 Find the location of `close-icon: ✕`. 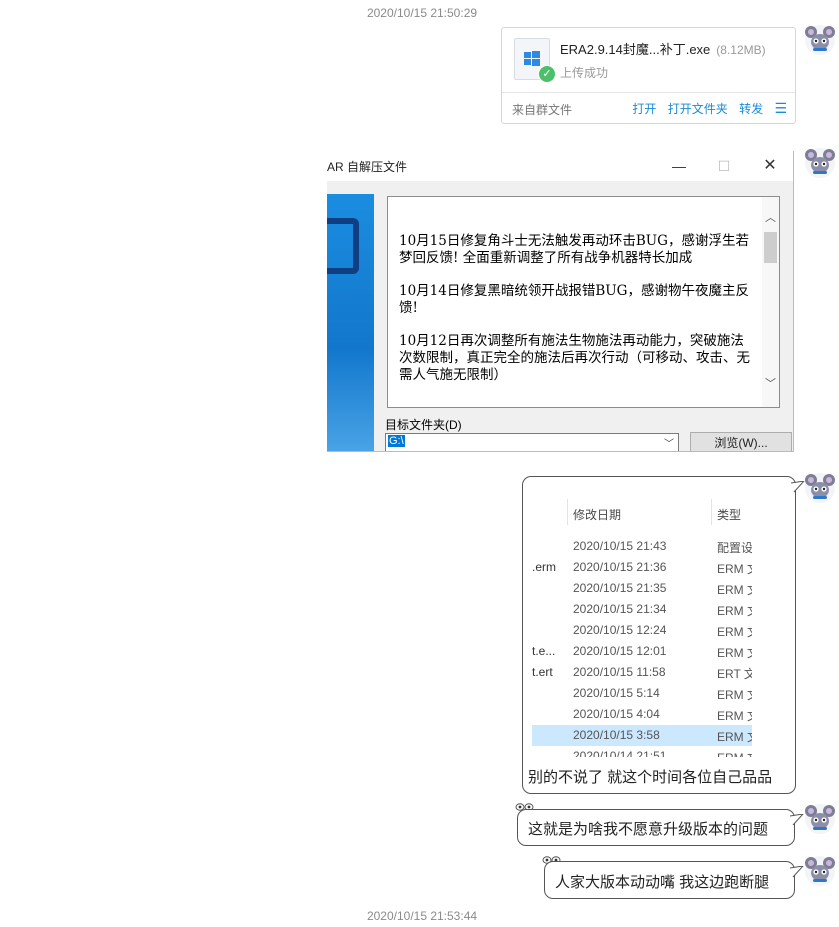

close-icon: ✕ is located at coordinates (770, 166).